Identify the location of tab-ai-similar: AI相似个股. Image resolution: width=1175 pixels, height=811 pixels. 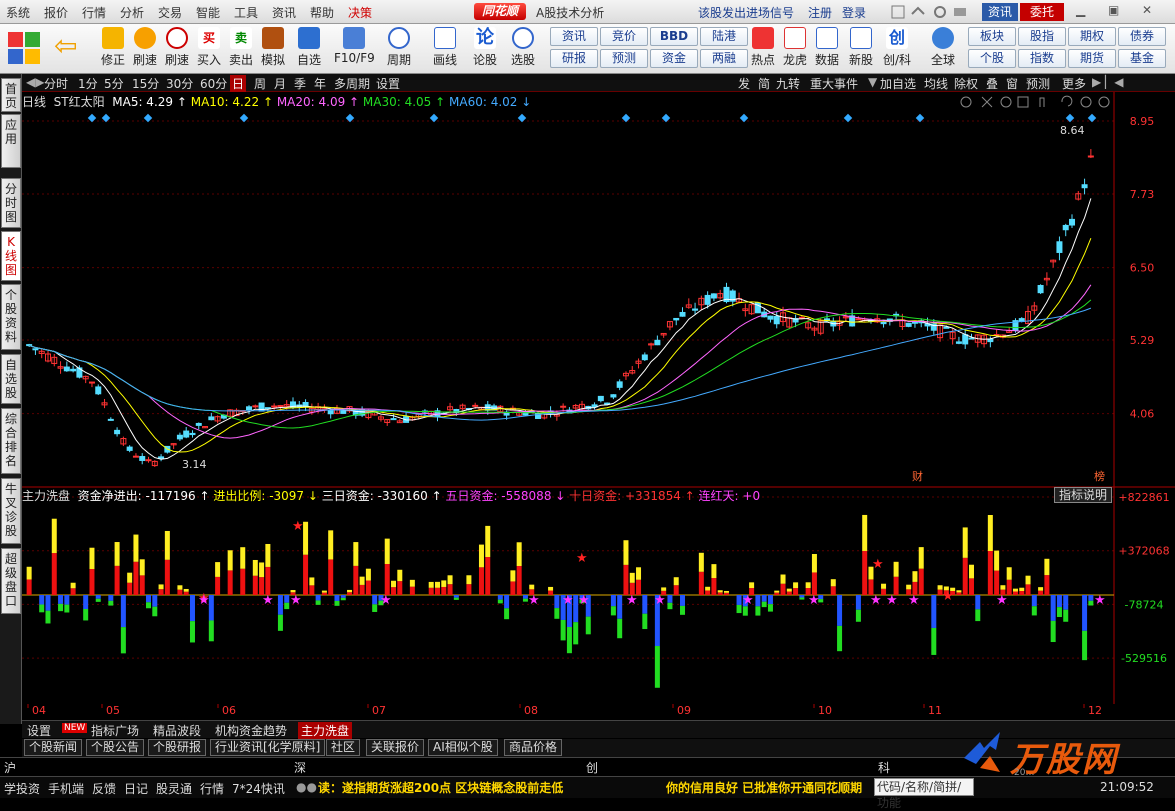
(463, 747).